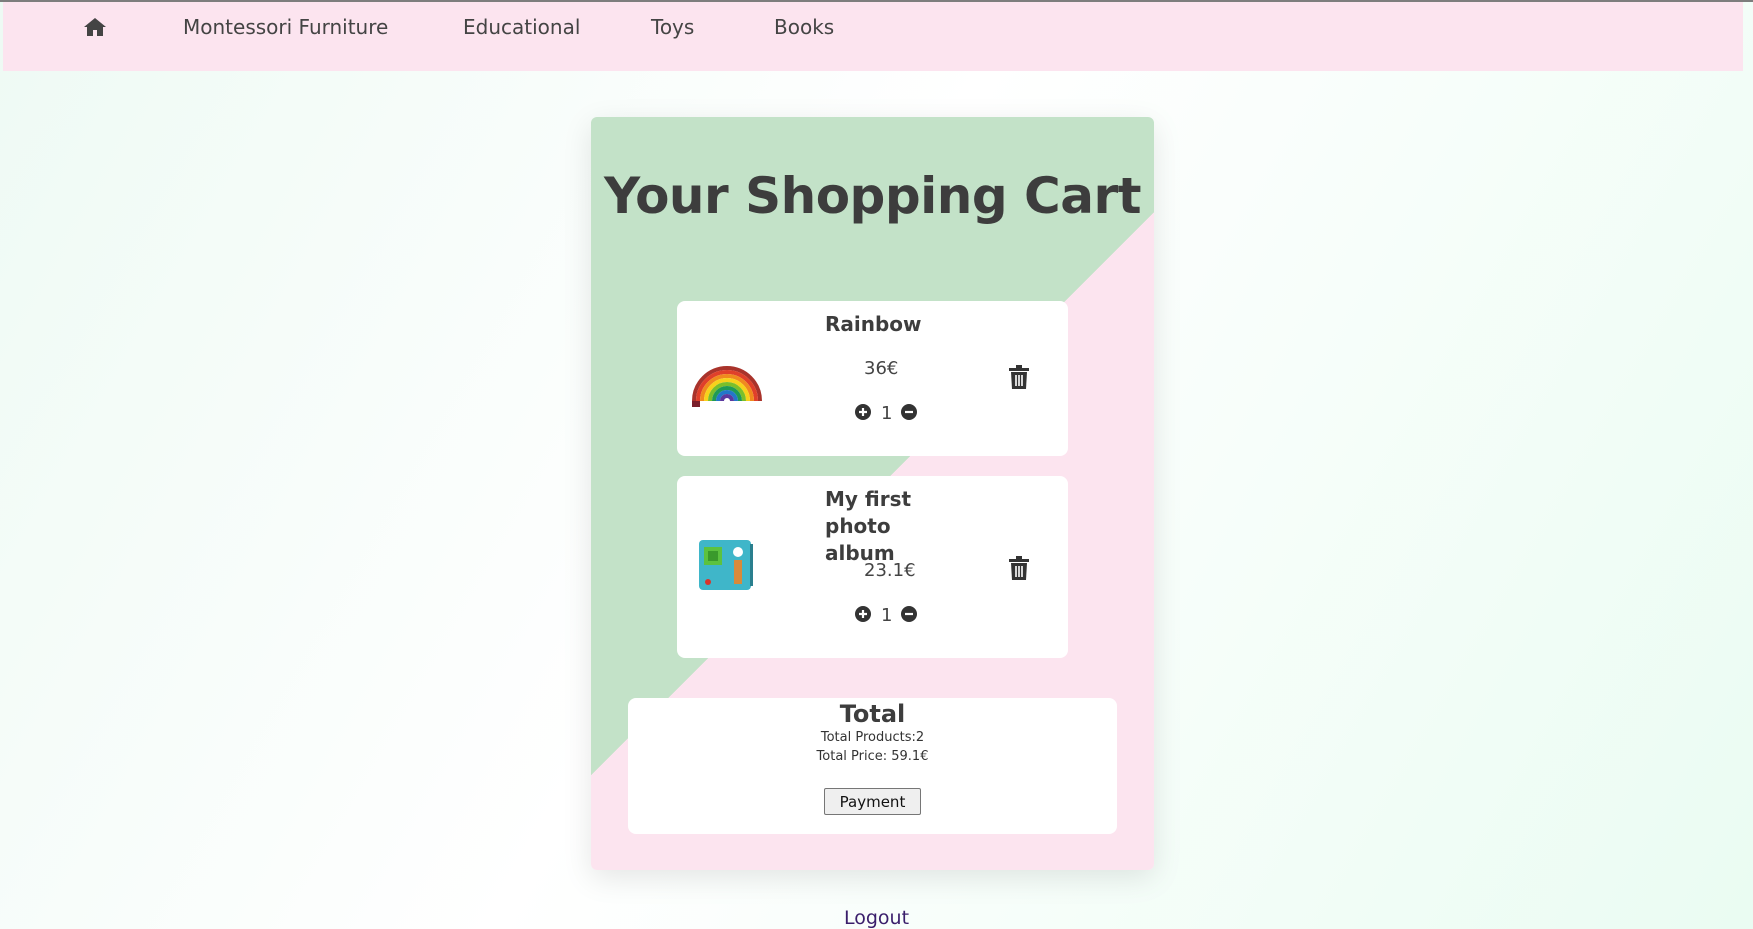  Describe the element at coordinates (672, 27) in the screenshot. I see `nav-link-toys: Toys` at that location.